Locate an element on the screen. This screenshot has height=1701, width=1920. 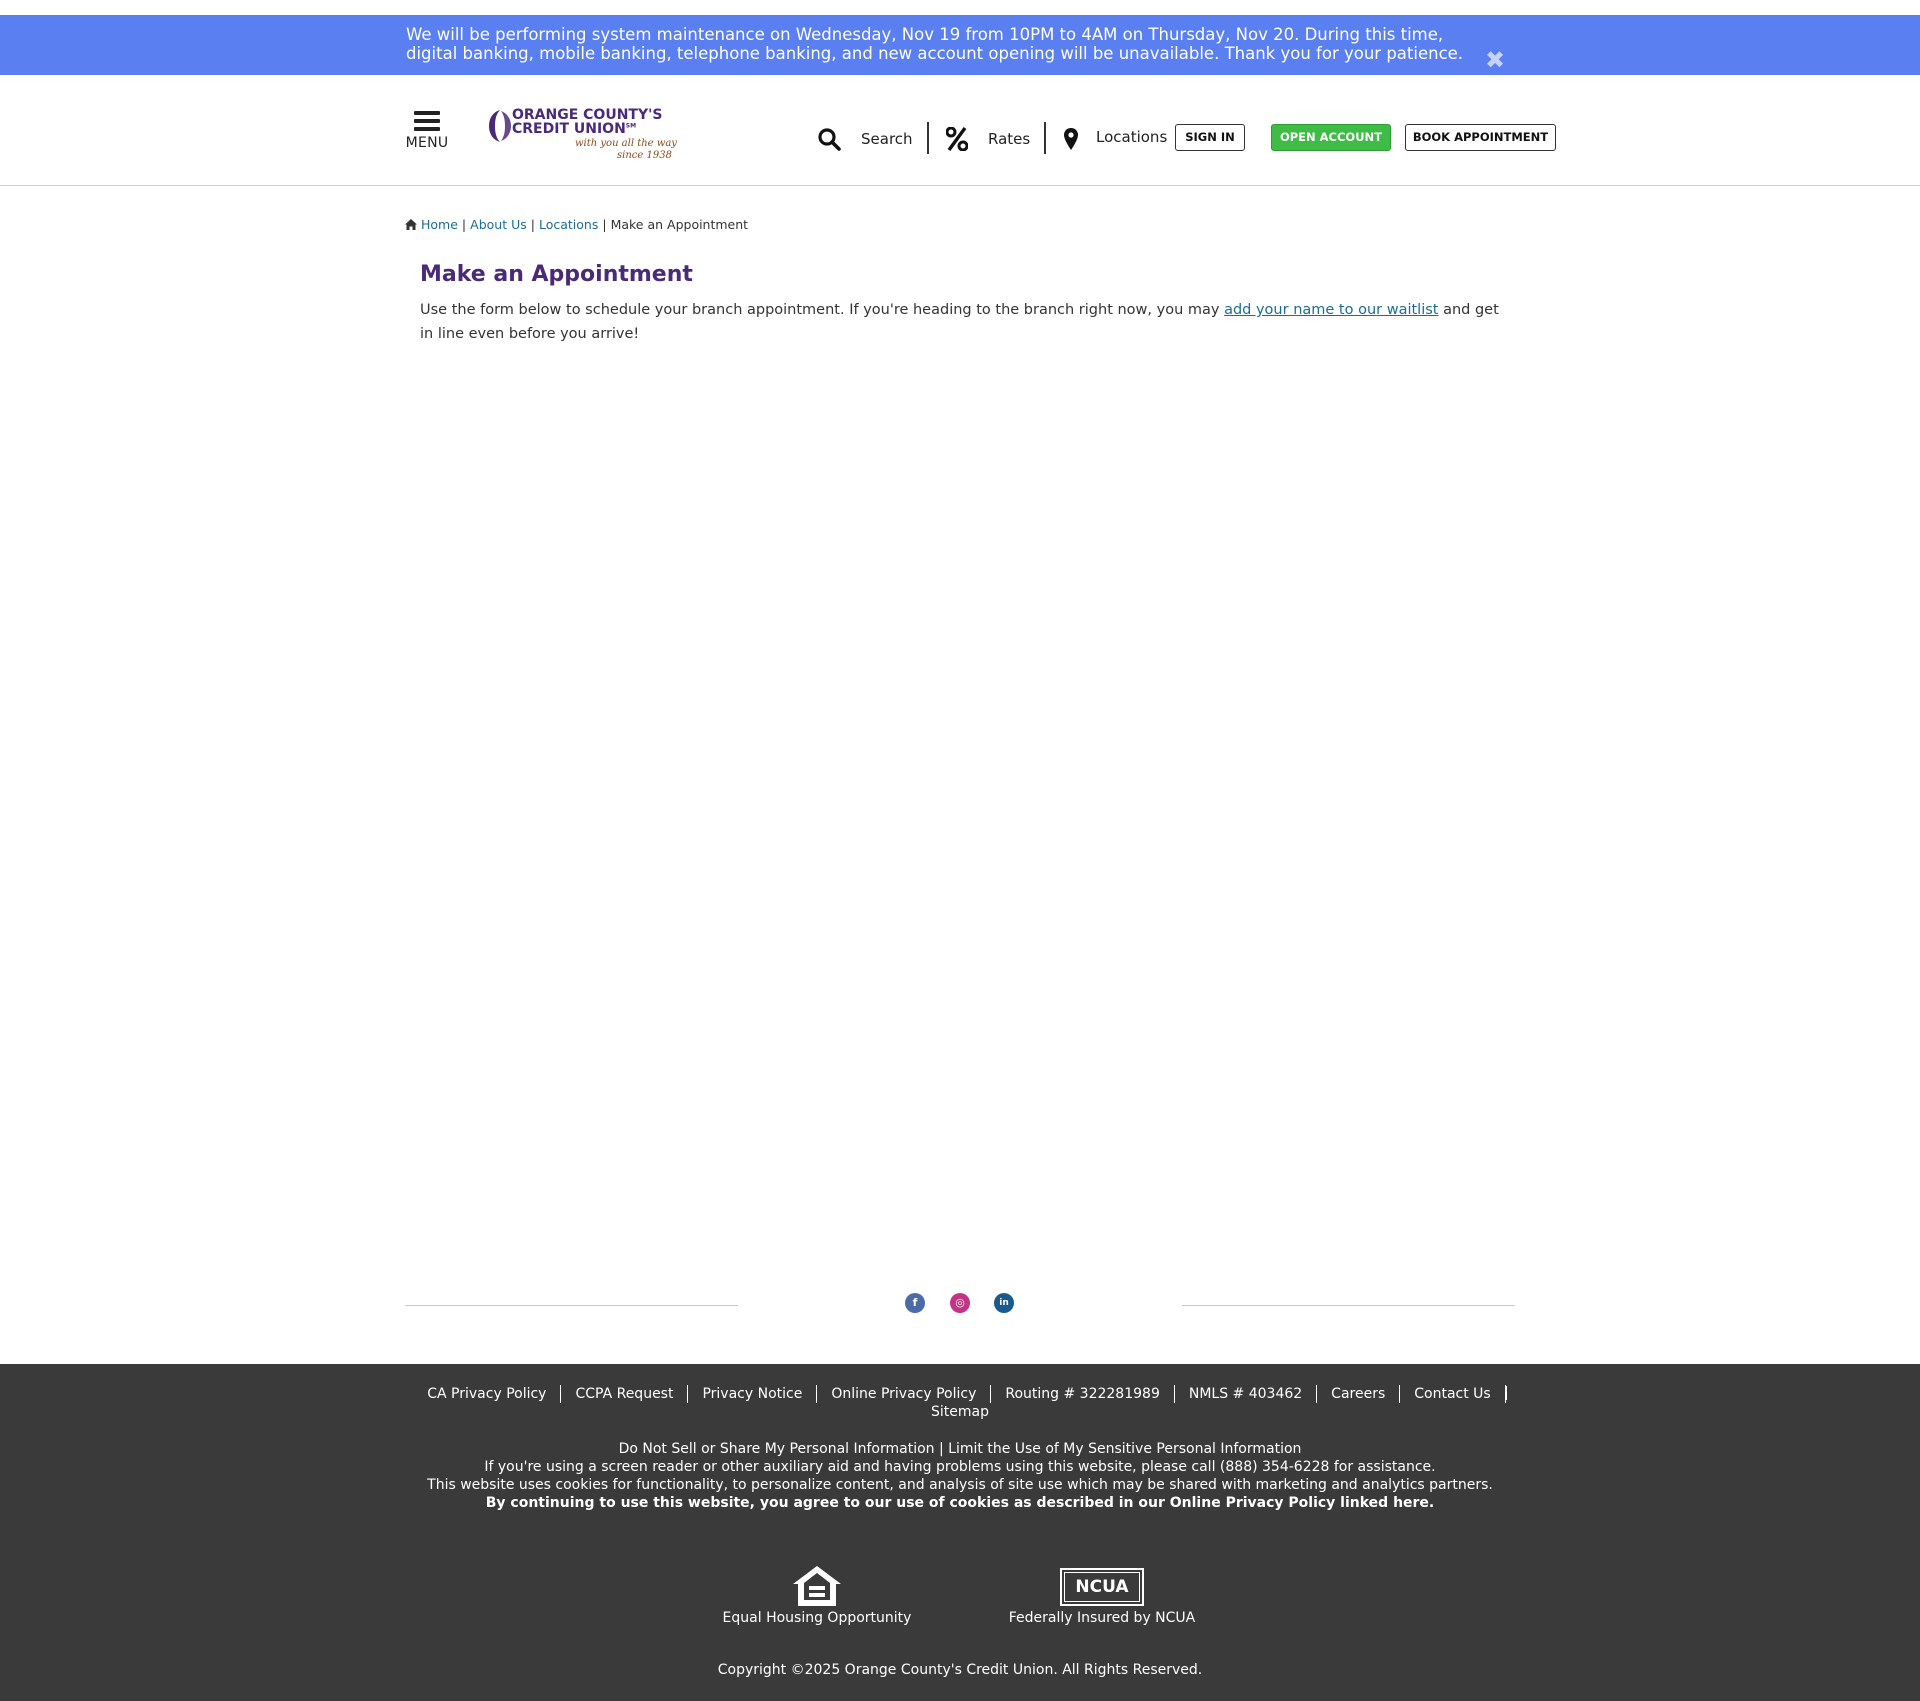
nav-locations-label: Locations is located at coordinates (1132, 137).